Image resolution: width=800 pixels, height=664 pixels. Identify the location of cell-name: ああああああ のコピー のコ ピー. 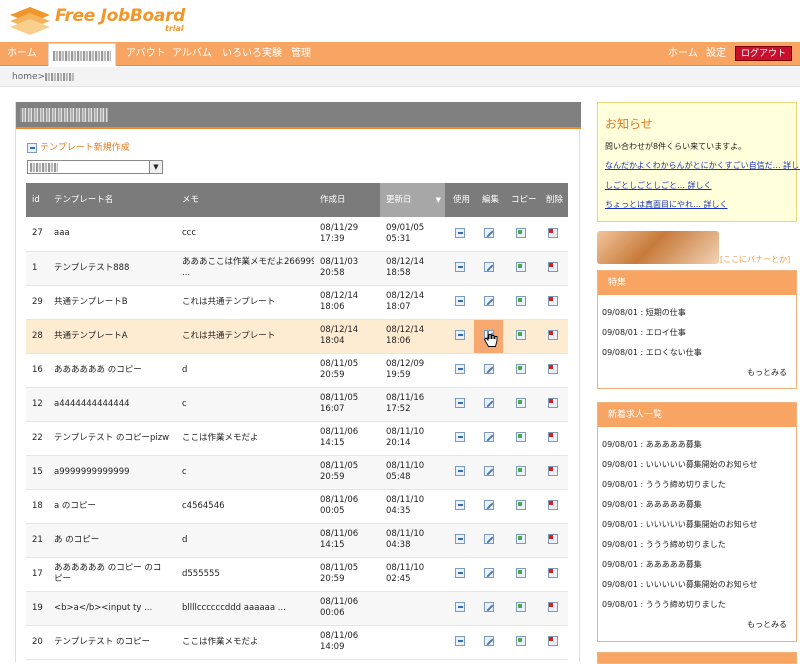
(112, 574).